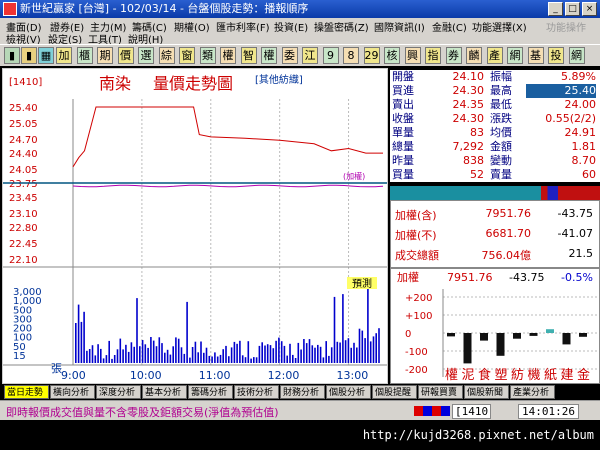 This screenshot has height=450, width=600. I want to click on tab-0: 當日走勢, so click(26, 392).